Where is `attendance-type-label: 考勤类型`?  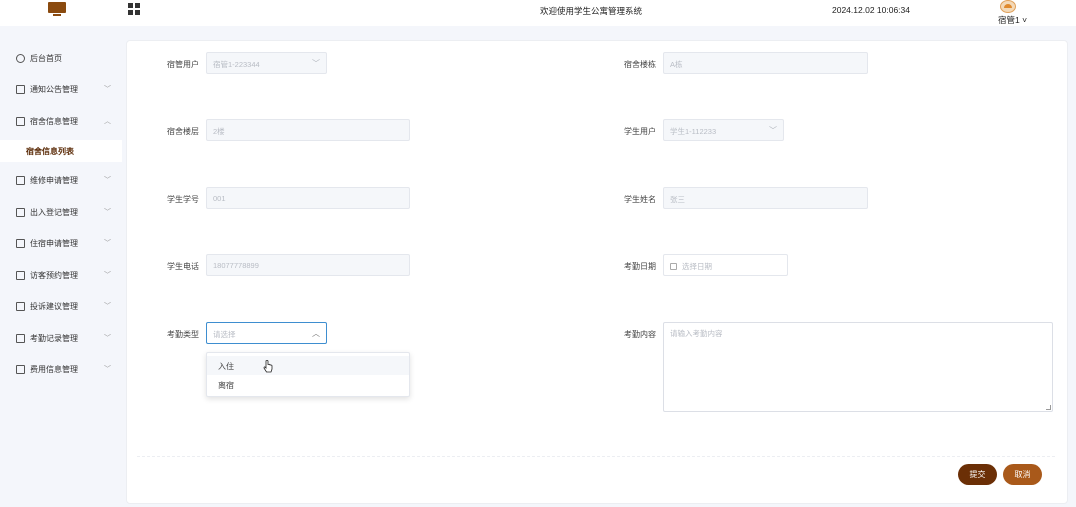
attendance-type-label: 考勤类型 is located at coordinates (183, 334).